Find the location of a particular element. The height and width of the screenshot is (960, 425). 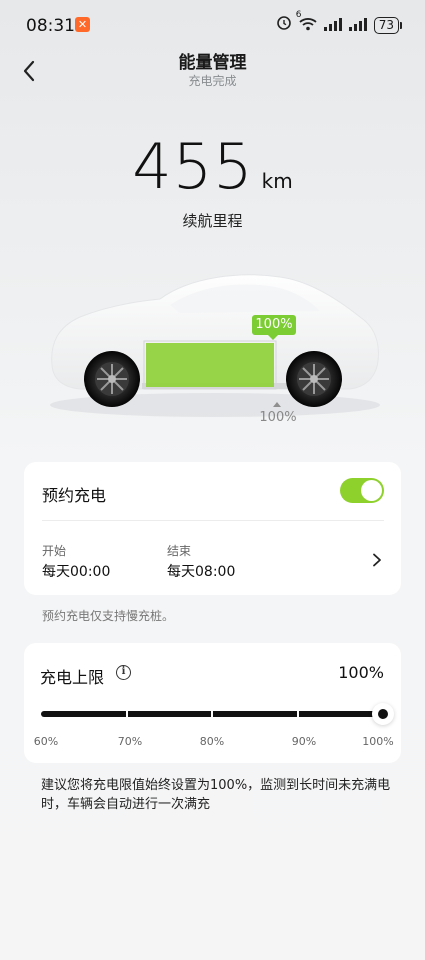

front-wheel is located at coordinates (112, 379).